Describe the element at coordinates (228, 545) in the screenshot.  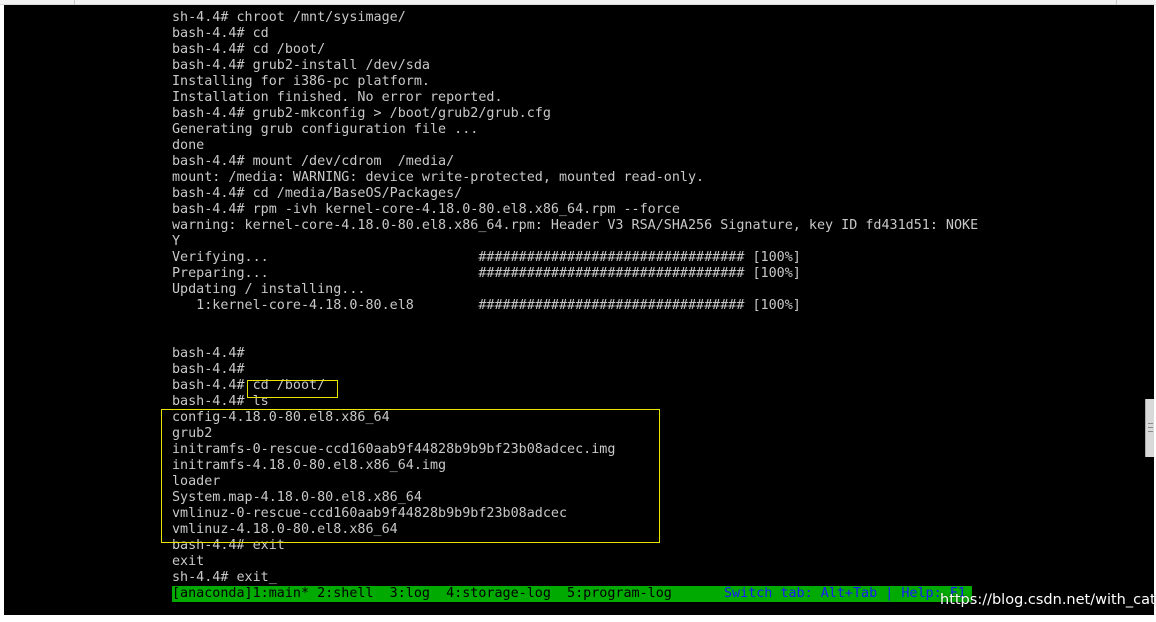
I see `terminal-line: bash-4.4# exit` at that location.